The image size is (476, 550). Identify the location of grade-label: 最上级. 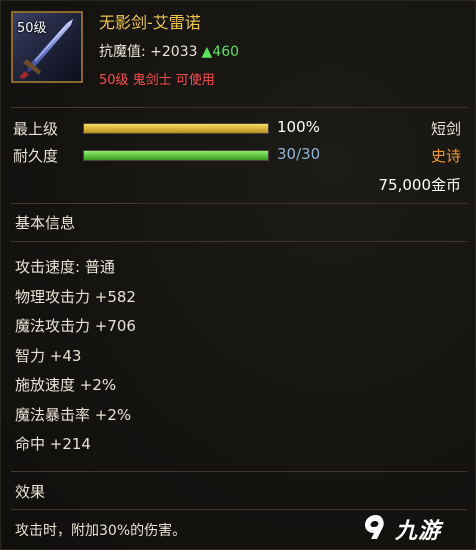
(36, 129).